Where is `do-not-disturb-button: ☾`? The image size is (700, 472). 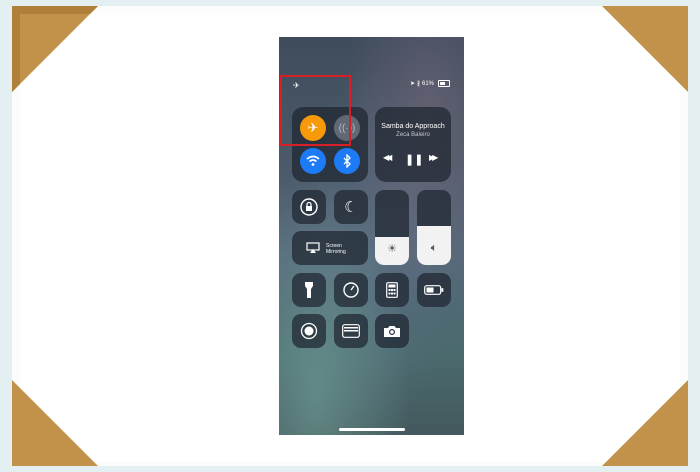
do-not-disturb-button: ☾ is located at coordinates (351, 207).